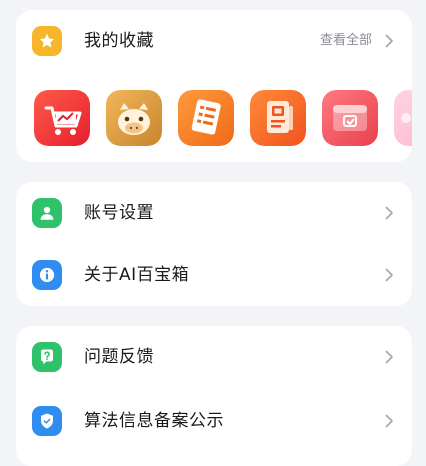  I want to click on favorites-header: 我的收藏 查看全部, so click(214, 41).